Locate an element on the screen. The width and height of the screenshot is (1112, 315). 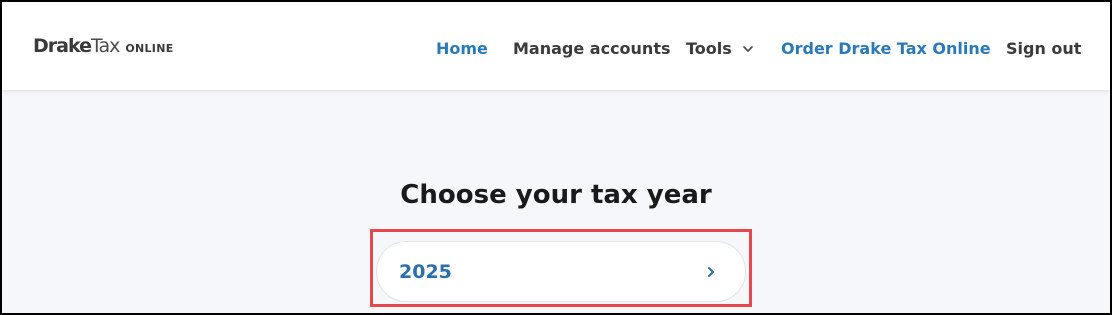
chevron-right-icon is located at coordinates (711, 272).